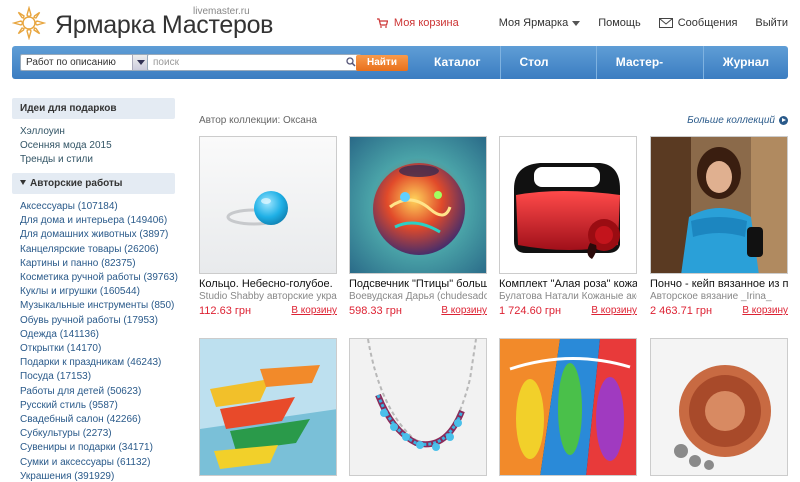 This screenshot has width=800, height=482. I want to click on necklace-image, so click(418, 407).